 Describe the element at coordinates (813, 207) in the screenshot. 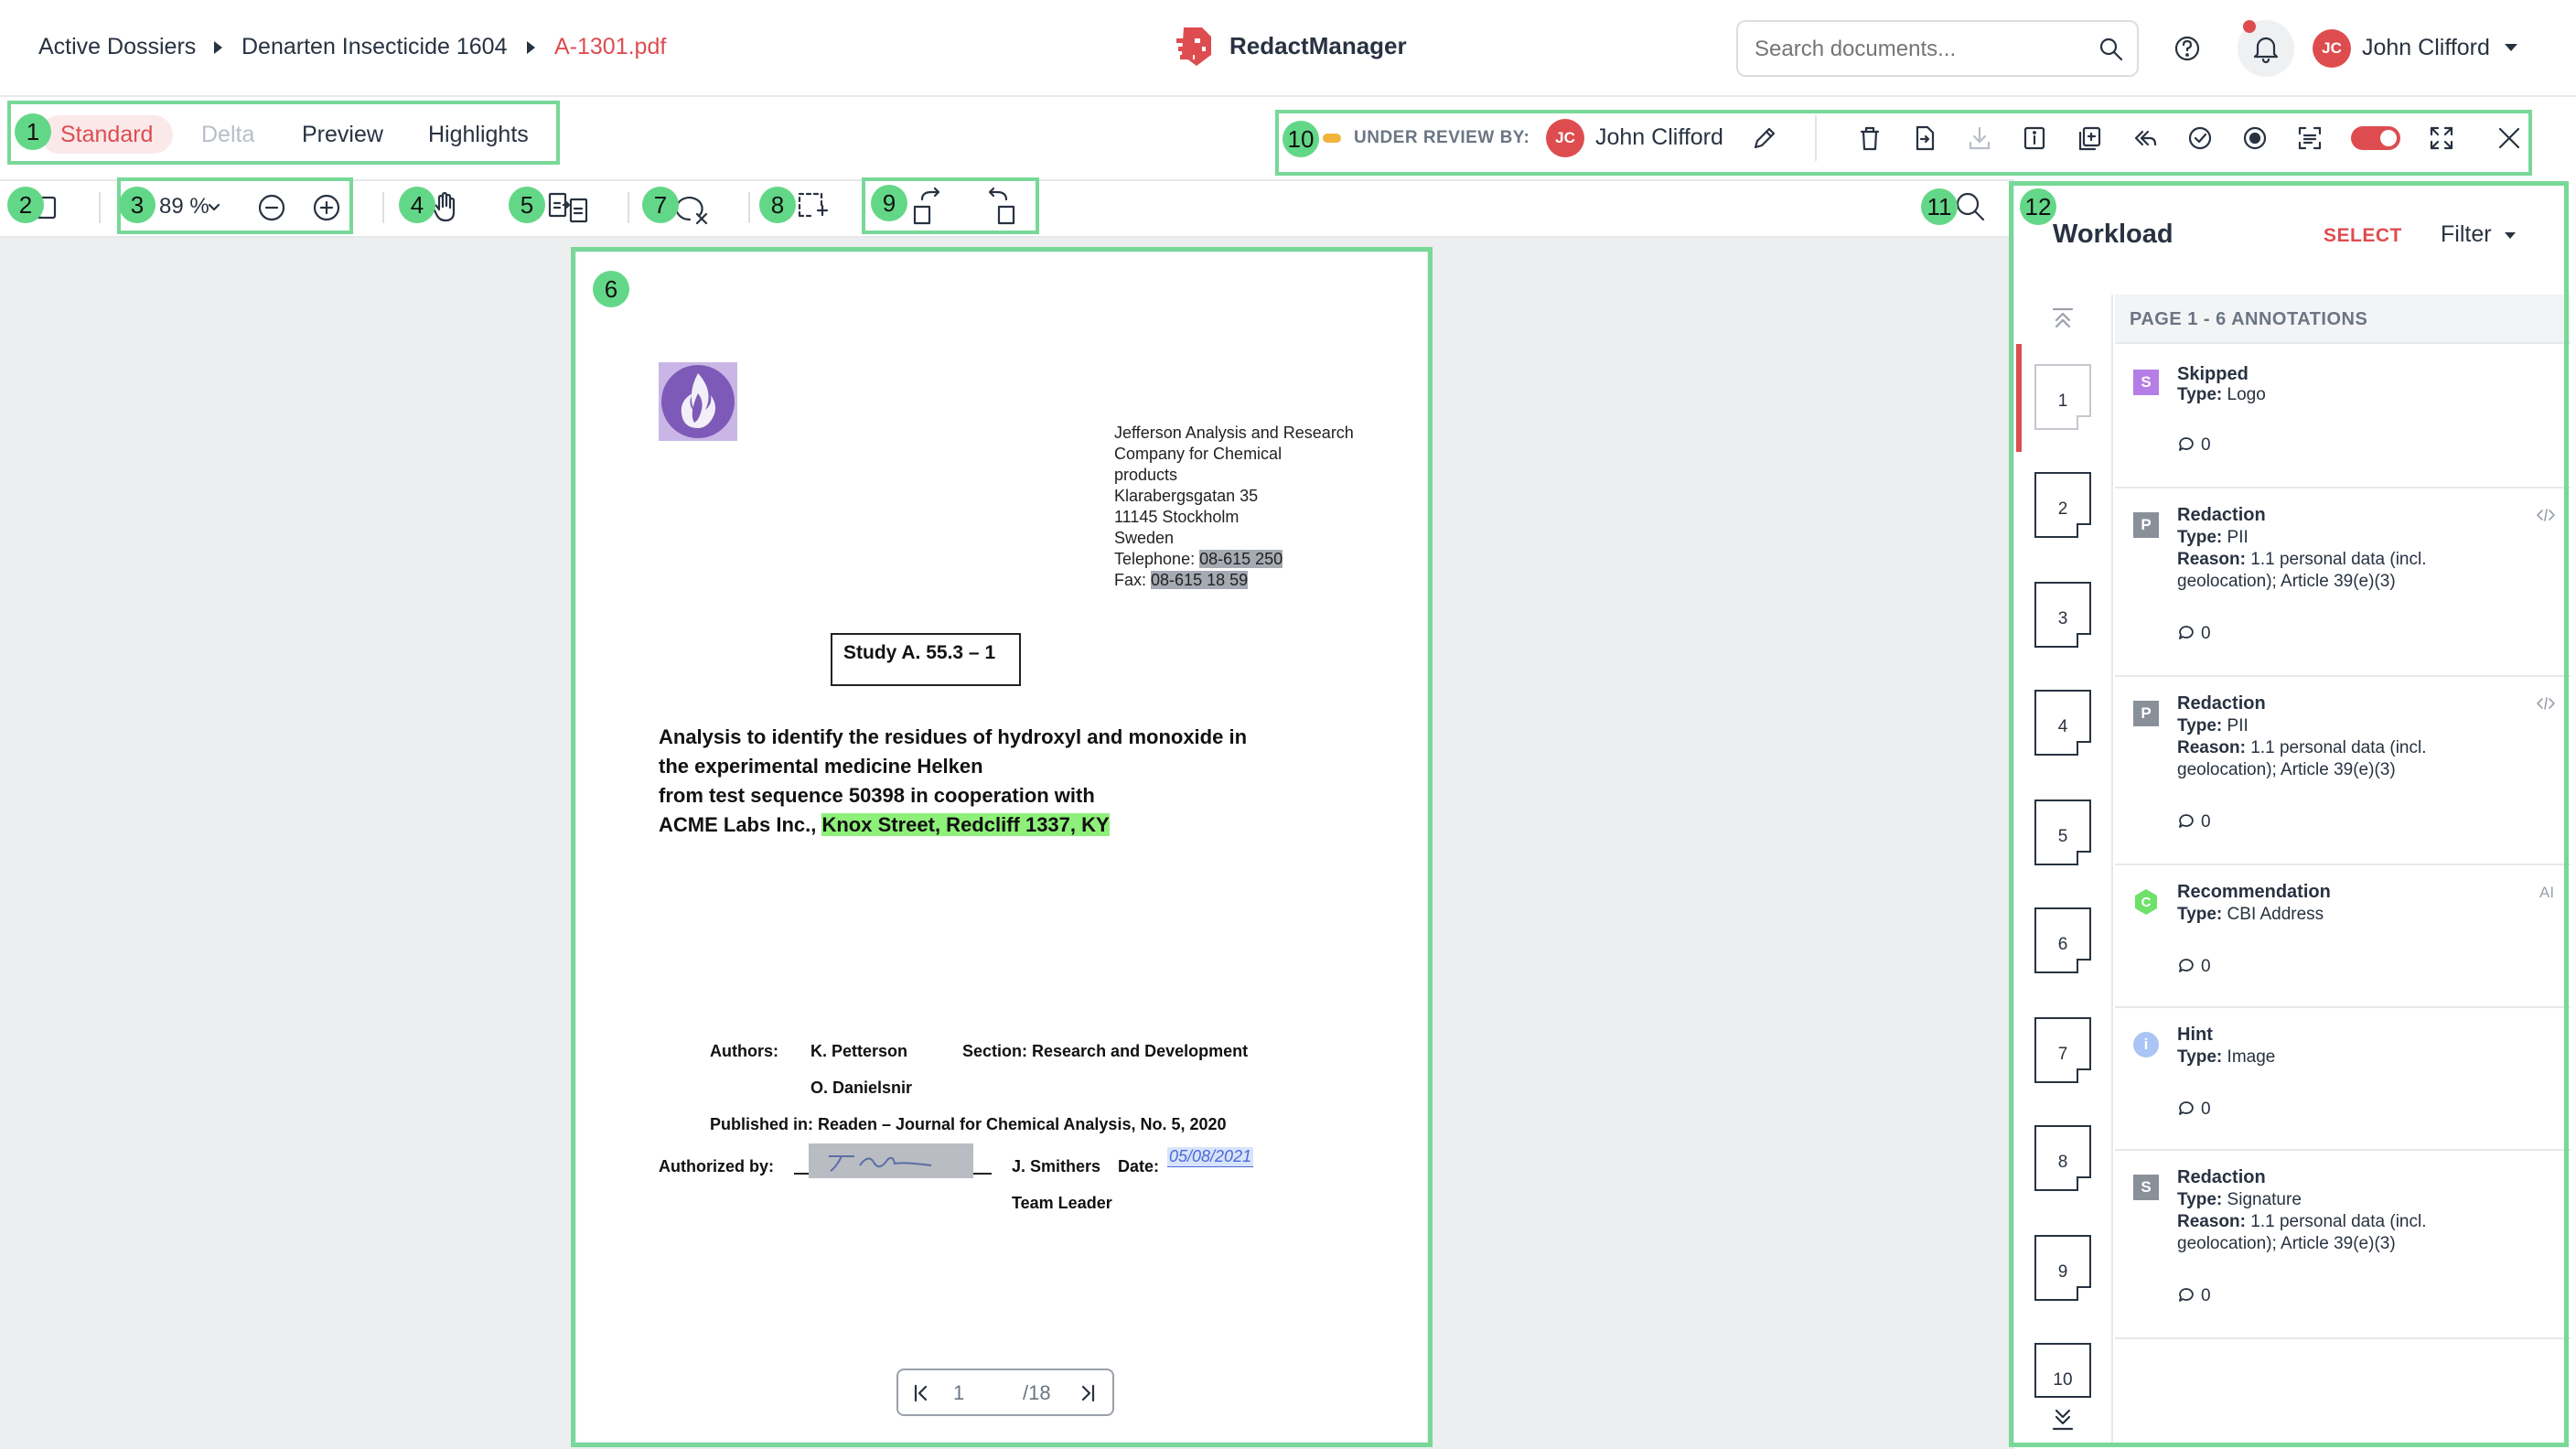

I see `area-select-icon` at that location.